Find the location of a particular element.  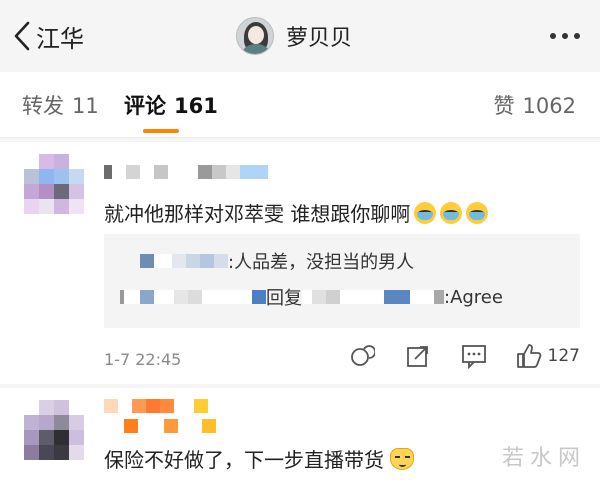

reply-row: :人品差，没担当的男人 is located at coordinates (277, 261).